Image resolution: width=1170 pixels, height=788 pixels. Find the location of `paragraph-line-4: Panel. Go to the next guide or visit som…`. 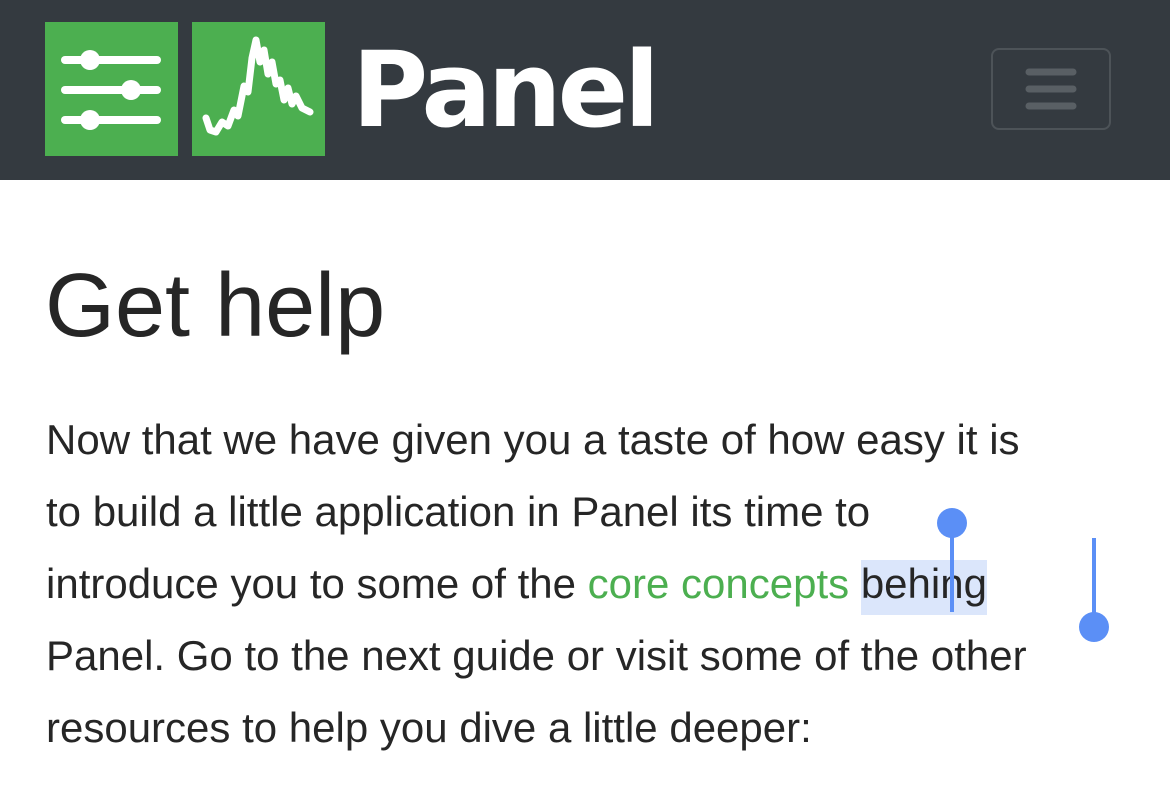

paragraph-line-4: Panel. Go to the next guide or visit som… is located at coordinates (536, 655).